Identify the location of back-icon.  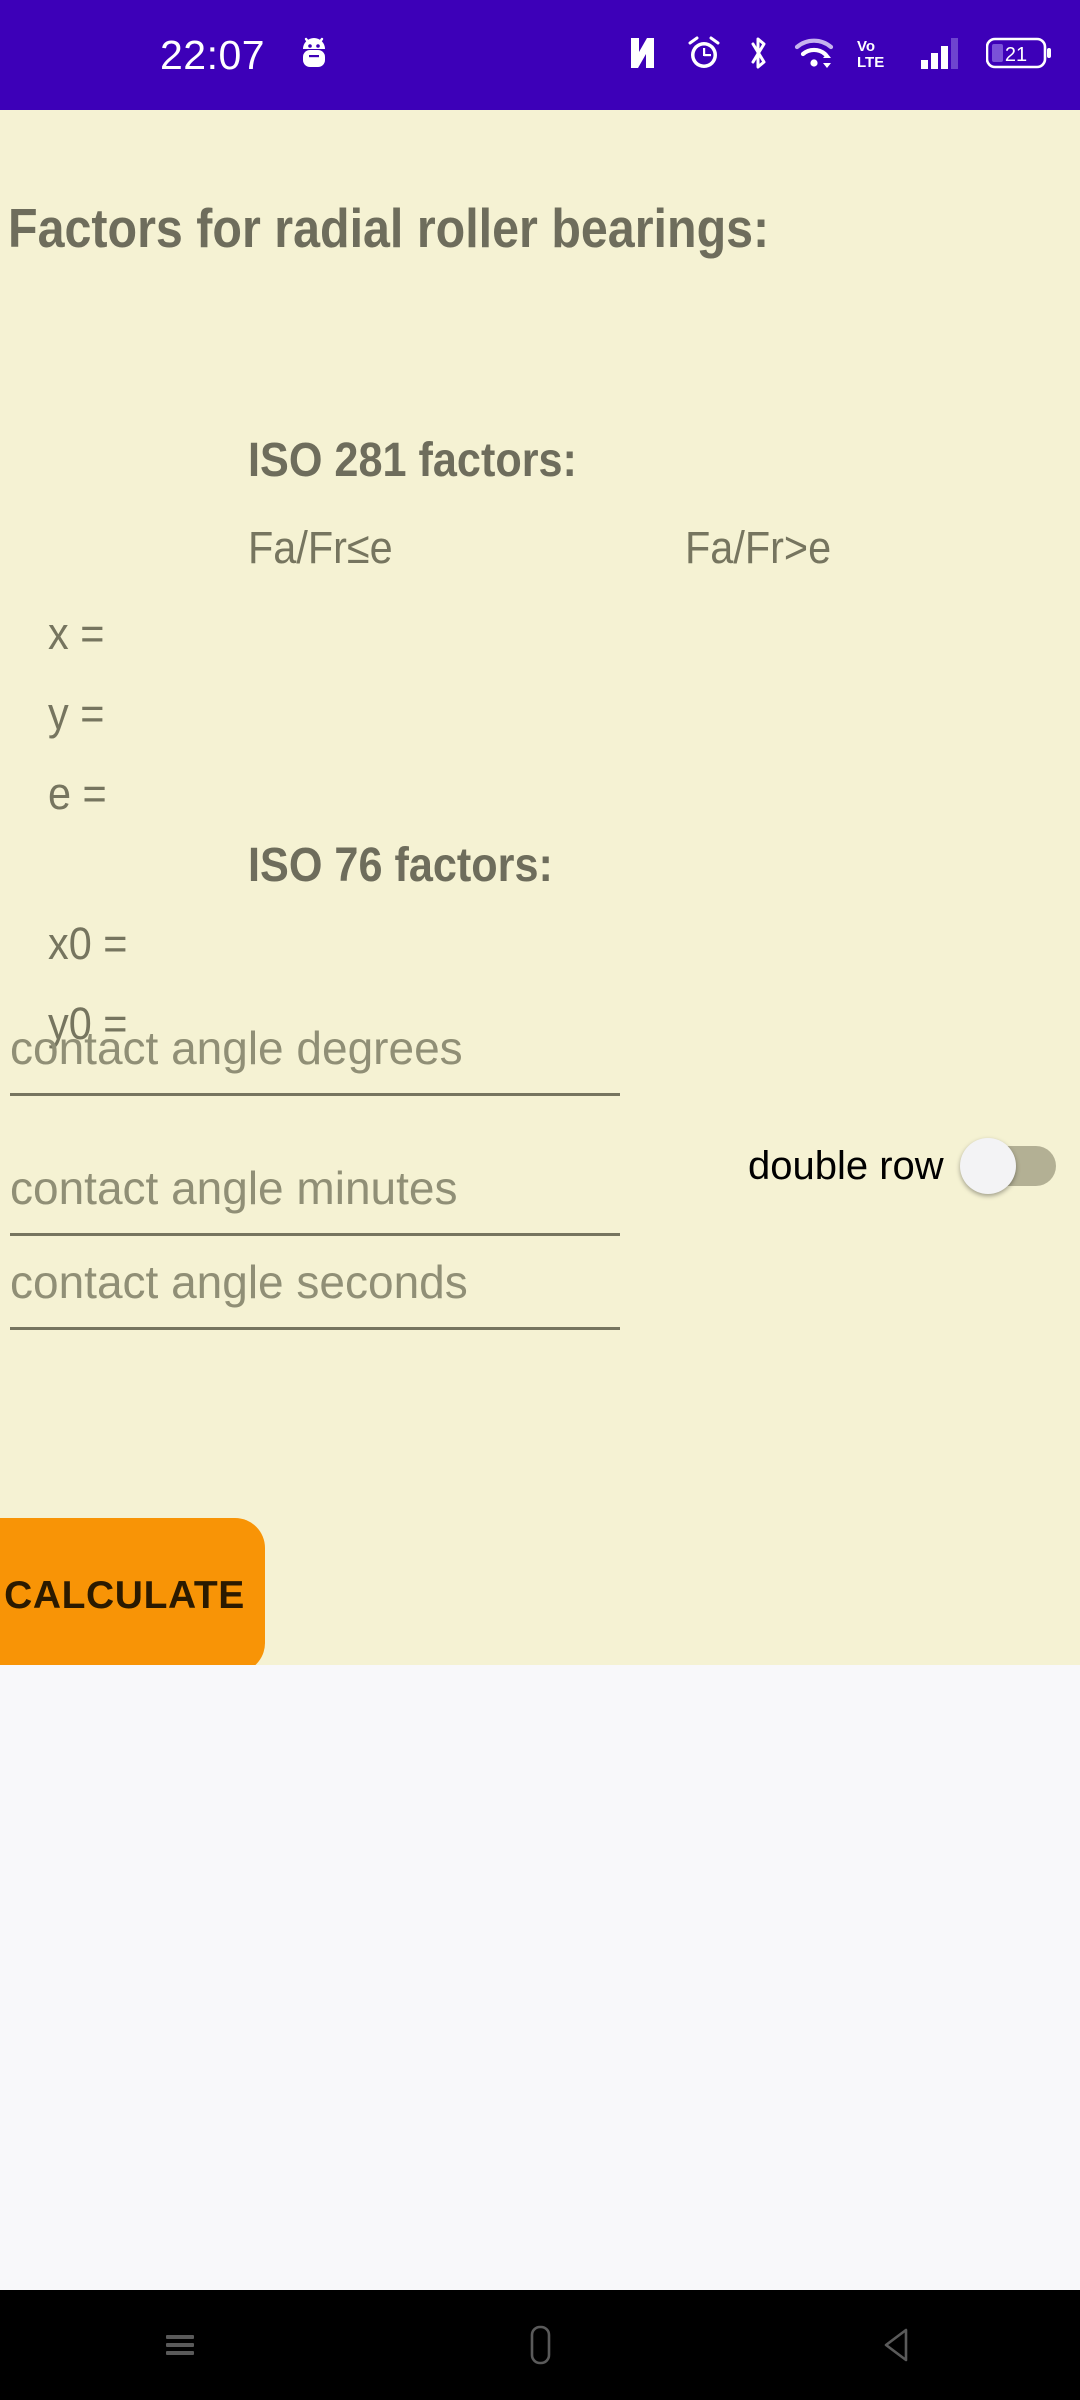
(896, 2345).